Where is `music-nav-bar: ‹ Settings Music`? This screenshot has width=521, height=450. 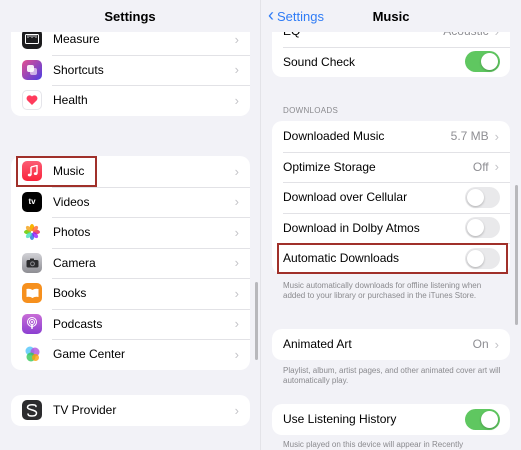 music-nav-bar: ‹ Settings Music is located at coordinates (391, 16).